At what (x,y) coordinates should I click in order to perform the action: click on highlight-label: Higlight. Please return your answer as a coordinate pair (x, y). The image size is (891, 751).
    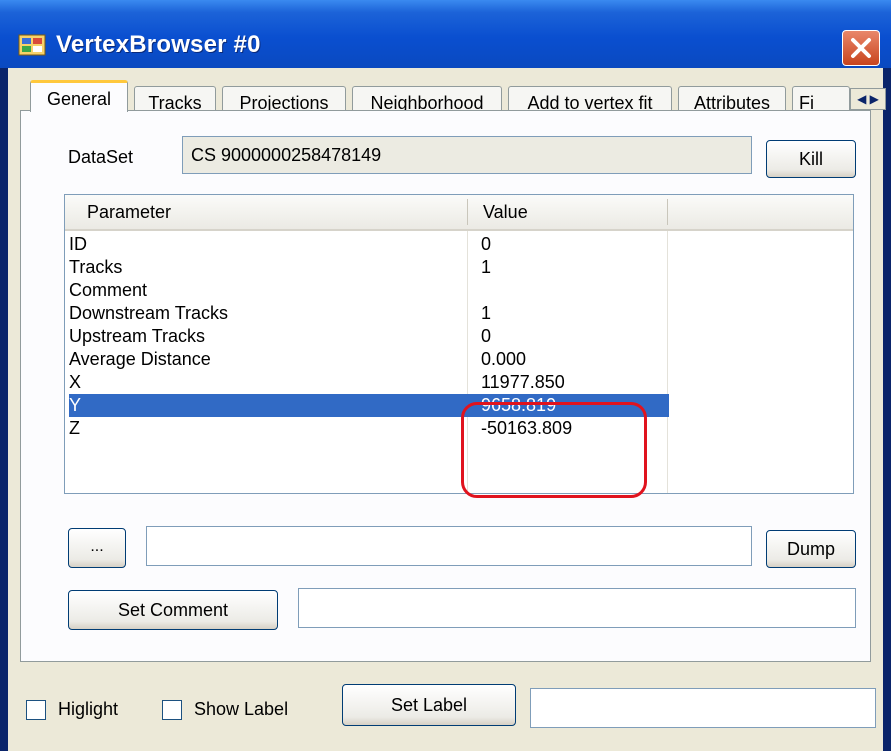
    Looking at the image, I should click on (88, 709).